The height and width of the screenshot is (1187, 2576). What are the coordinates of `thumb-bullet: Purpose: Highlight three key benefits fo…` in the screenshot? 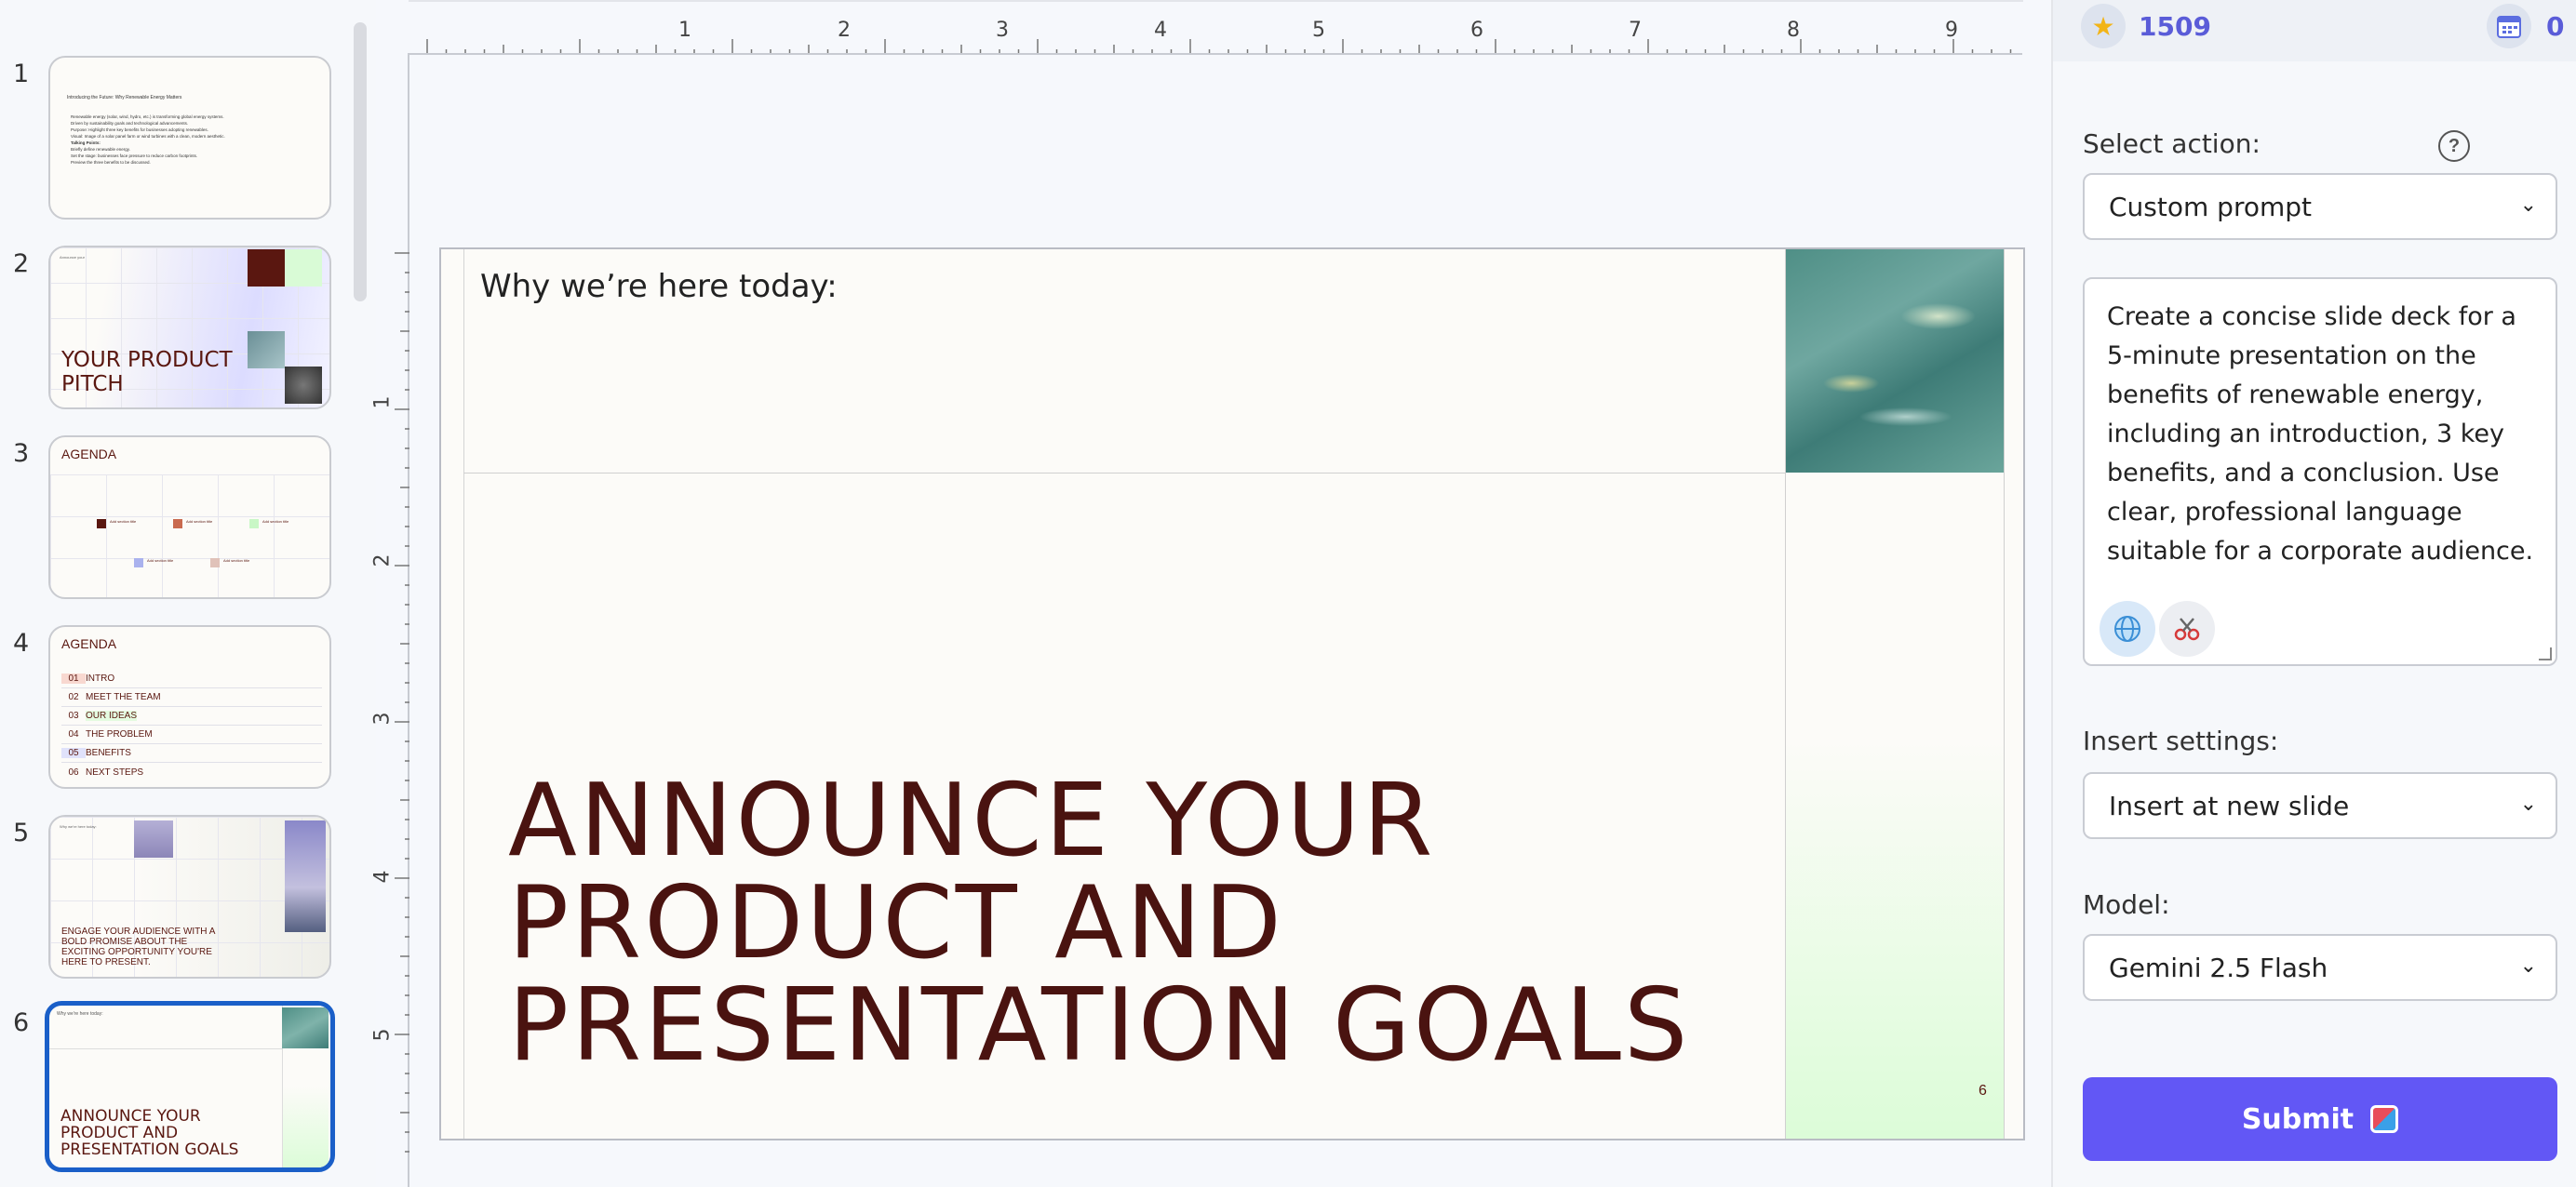 It's located at (139, 129).